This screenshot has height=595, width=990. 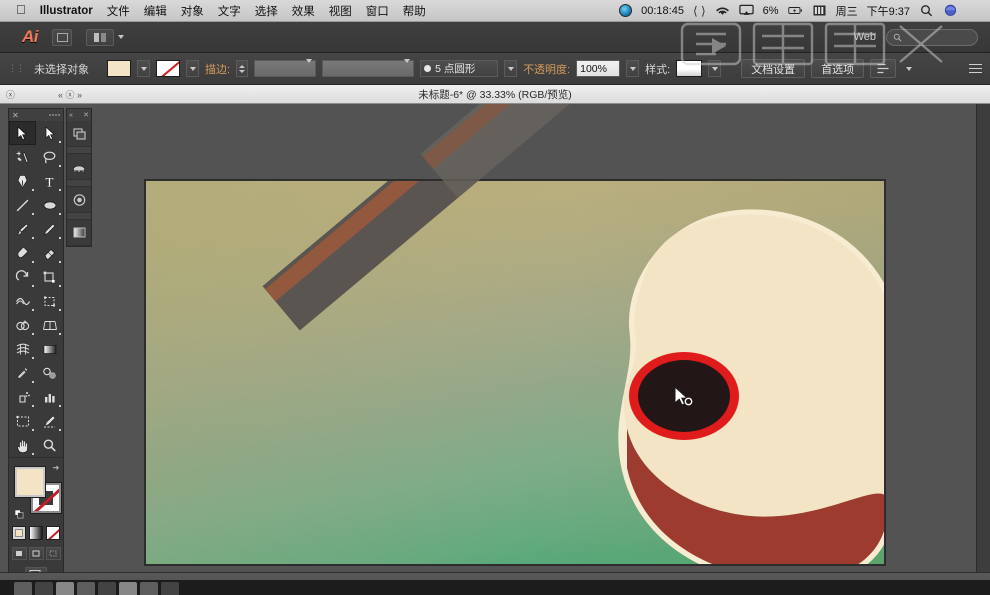 I want to click on battery-charging-icon, so click(x=795, y=10).